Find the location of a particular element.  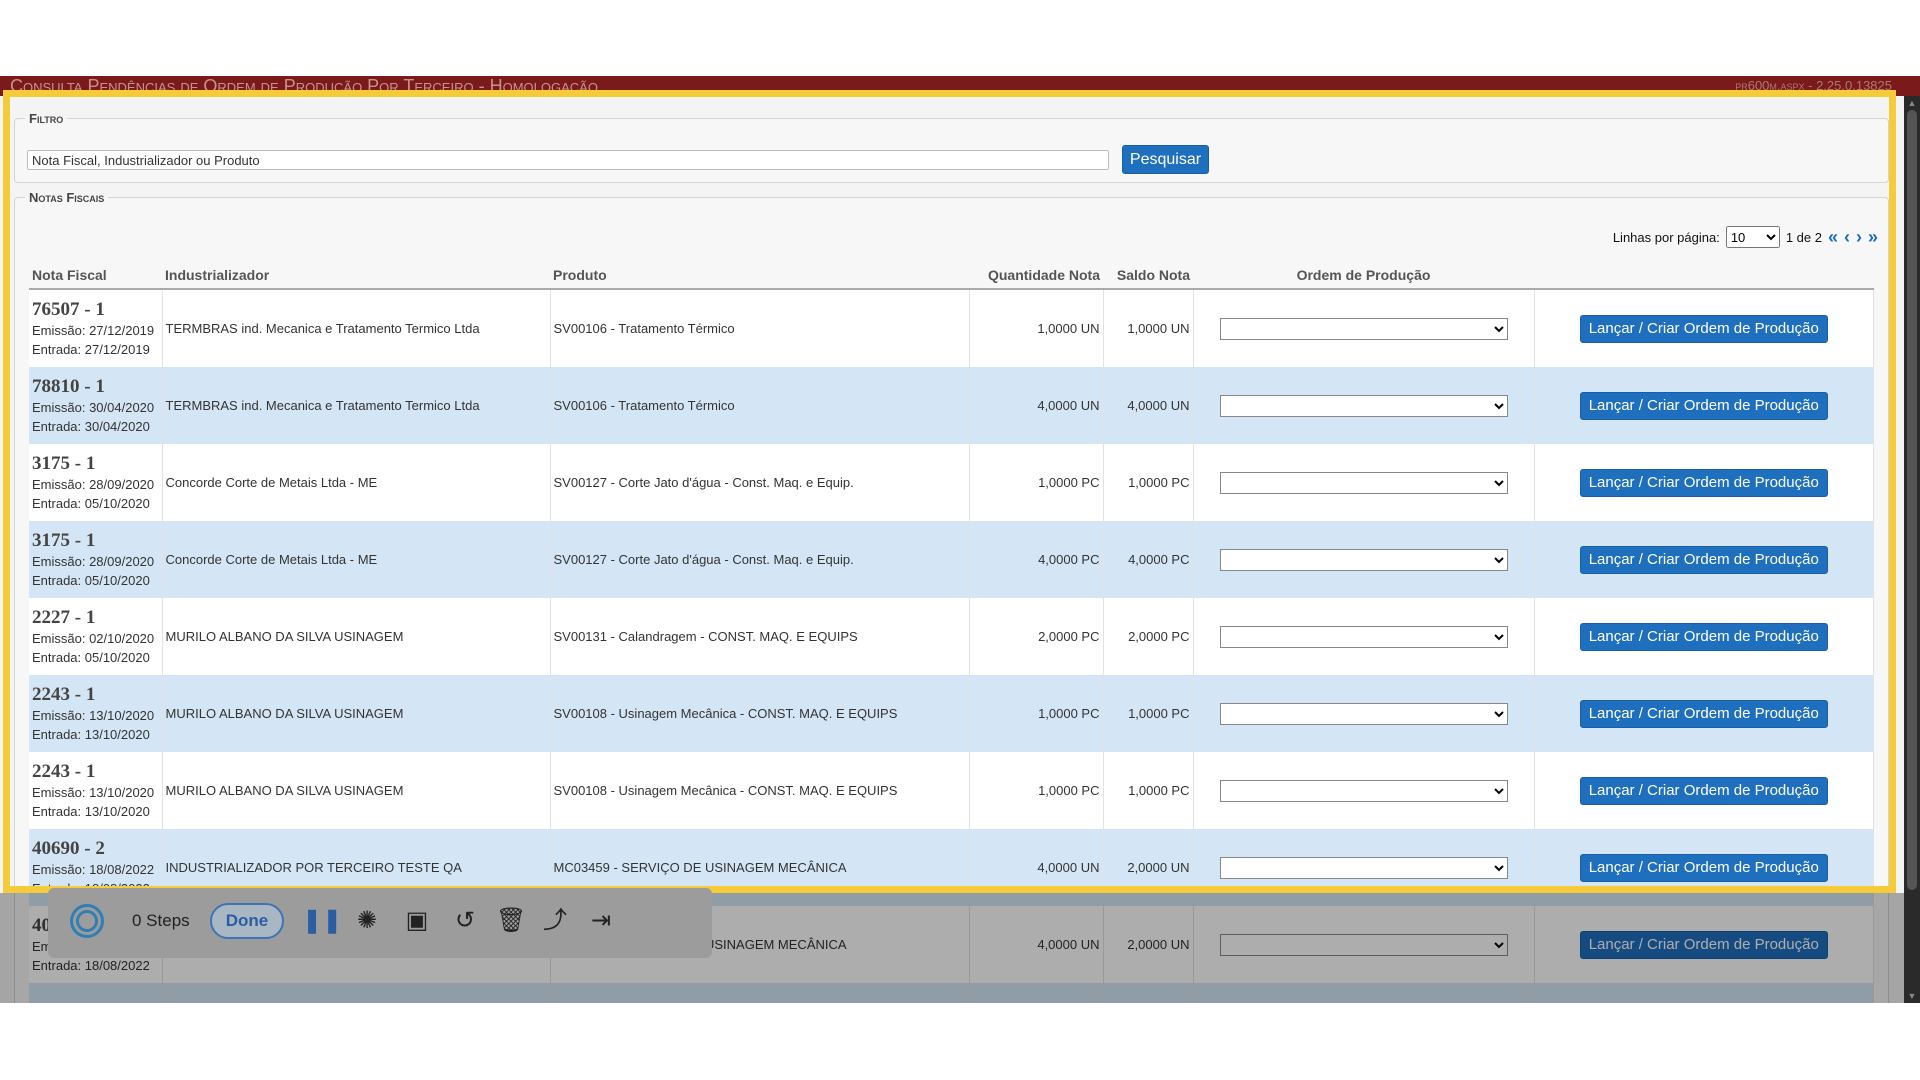

quantidade-cell: 4,0000 UN is located at coordinates (1036, 405).